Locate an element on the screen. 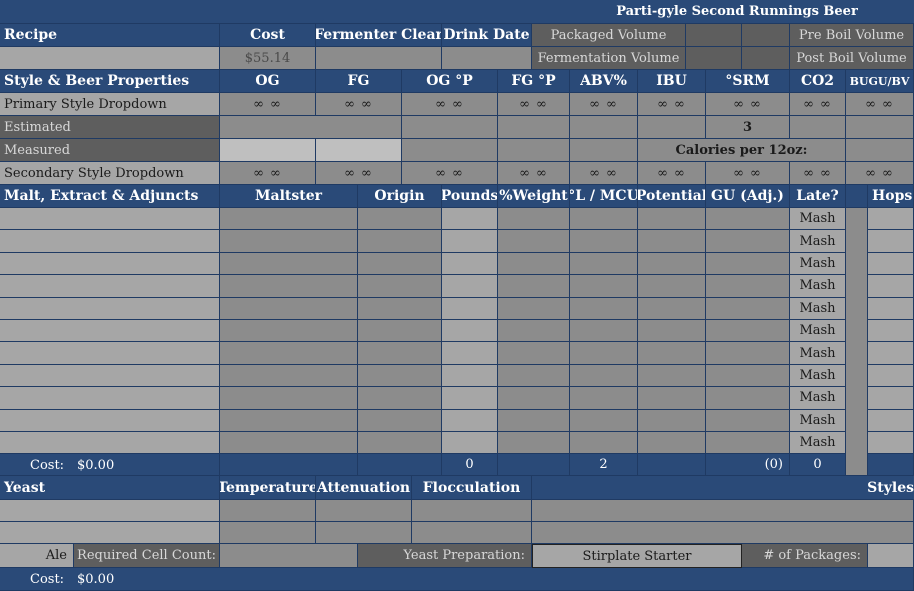 This screenshot has height=591, width=914. malt-col-0: Maltster is located at coordinates (289, 196).